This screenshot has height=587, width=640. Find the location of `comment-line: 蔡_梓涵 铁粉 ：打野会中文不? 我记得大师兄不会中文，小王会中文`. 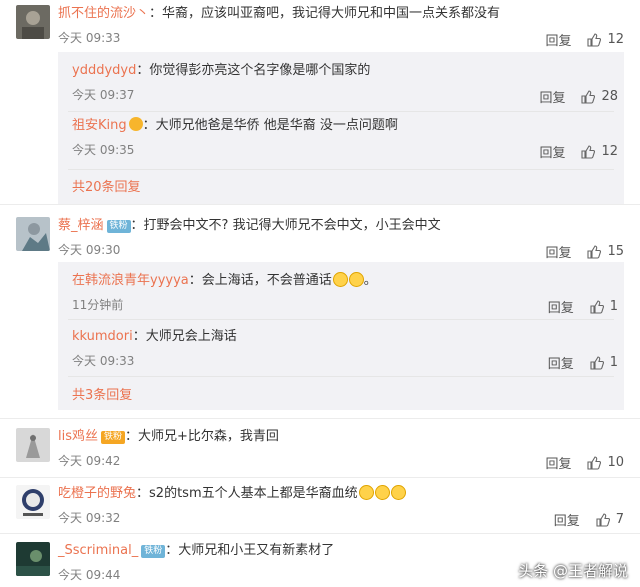

comment-line: 蔡_梓涵 铁粉 ：打野会中文不? 我记得大师兄不会中文，小王会中文 is located at coordinates (249, 226).